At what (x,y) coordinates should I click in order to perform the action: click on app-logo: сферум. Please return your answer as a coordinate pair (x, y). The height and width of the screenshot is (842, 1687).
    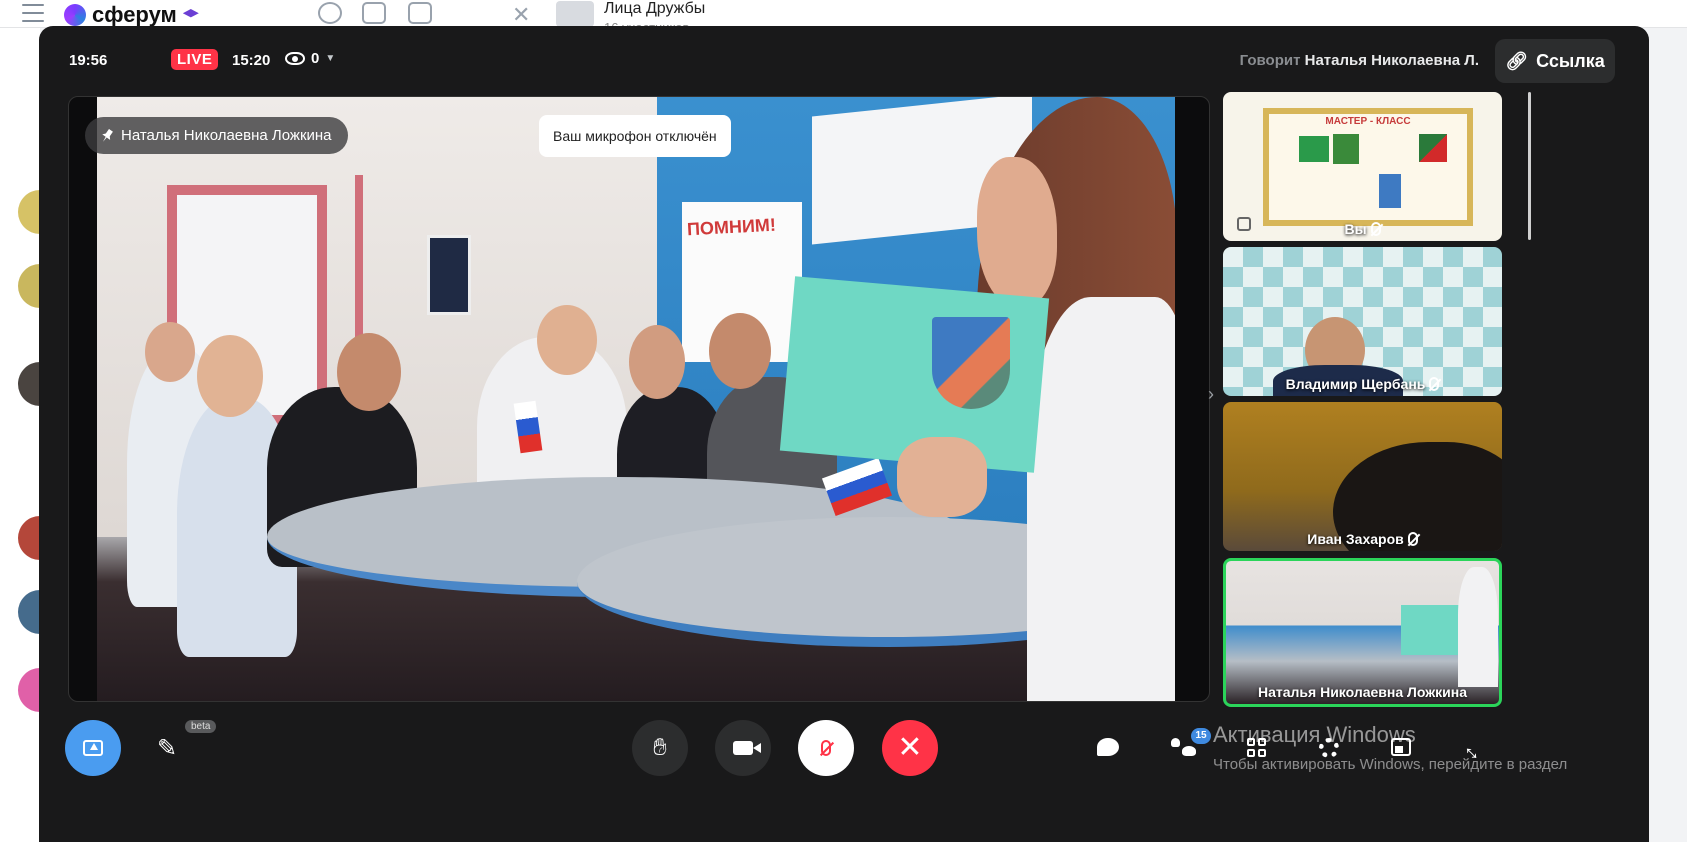
    Looking at the image, I should click on (131, 15).